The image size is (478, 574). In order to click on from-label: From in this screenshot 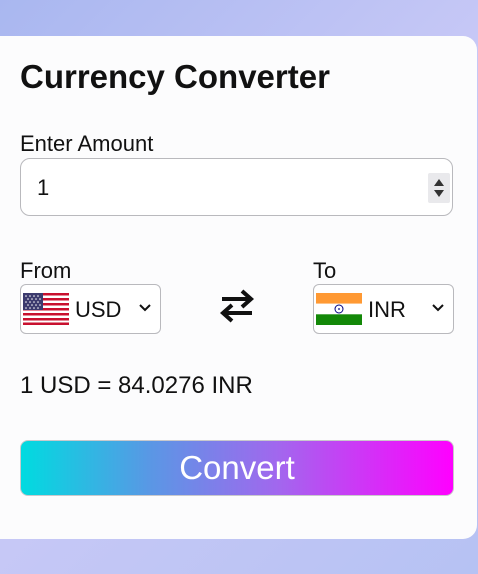, I will do `click(46, 270)`.